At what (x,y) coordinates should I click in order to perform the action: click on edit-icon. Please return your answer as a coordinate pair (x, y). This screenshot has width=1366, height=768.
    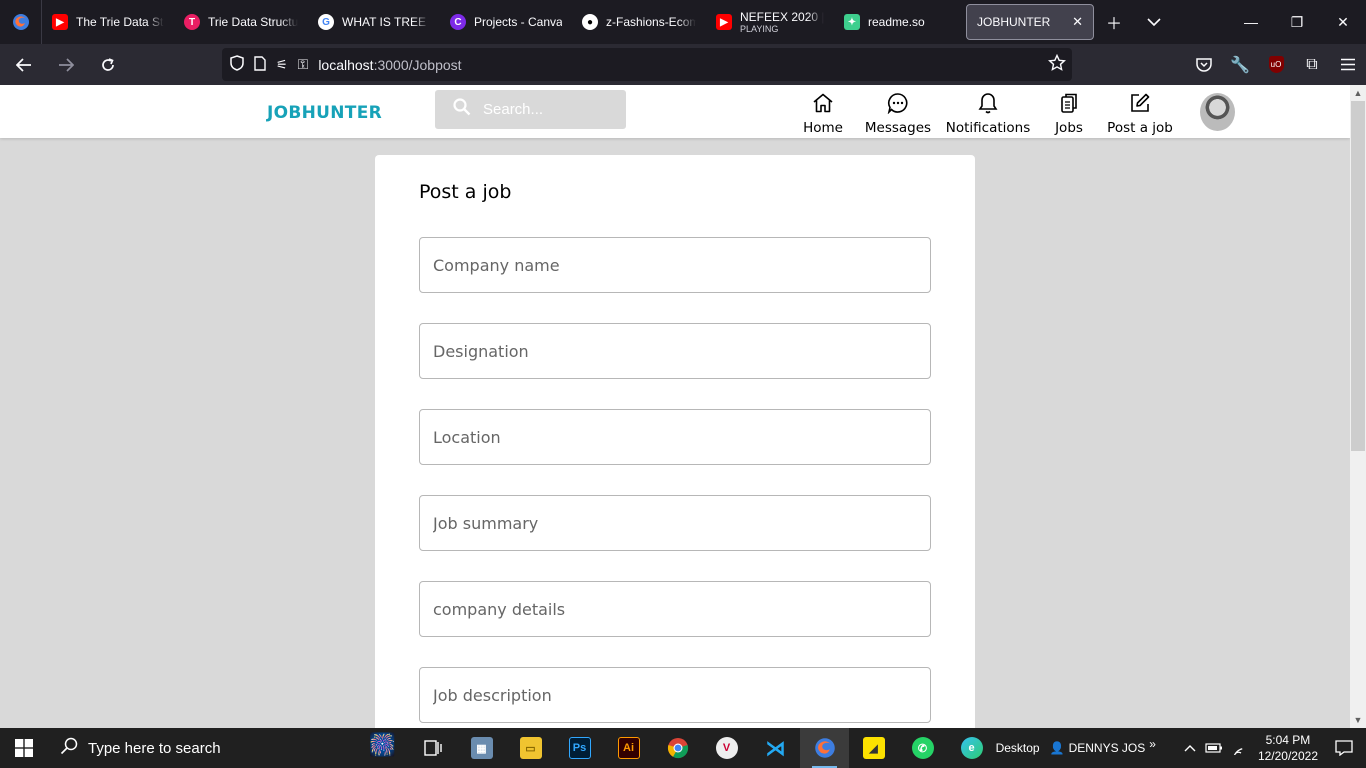
    Looking at the image, I should click on (1140, 103).